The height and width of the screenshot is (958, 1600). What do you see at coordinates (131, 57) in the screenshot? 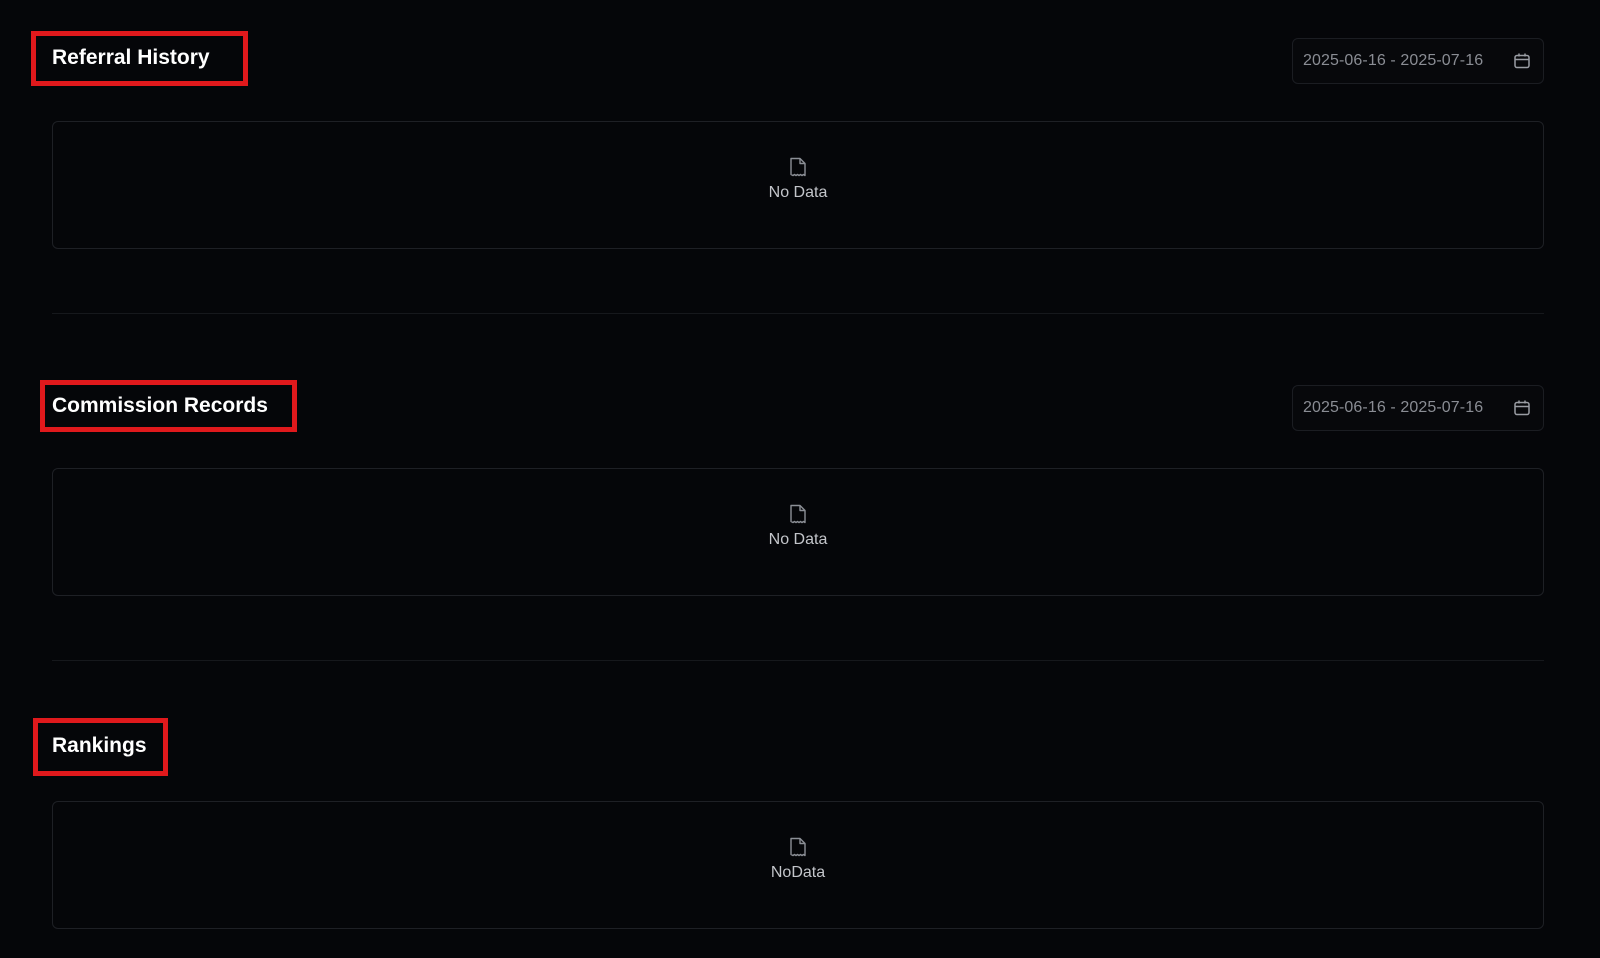
I see `section-title-referral-history: Referral History` at bounding box center [131, 57].